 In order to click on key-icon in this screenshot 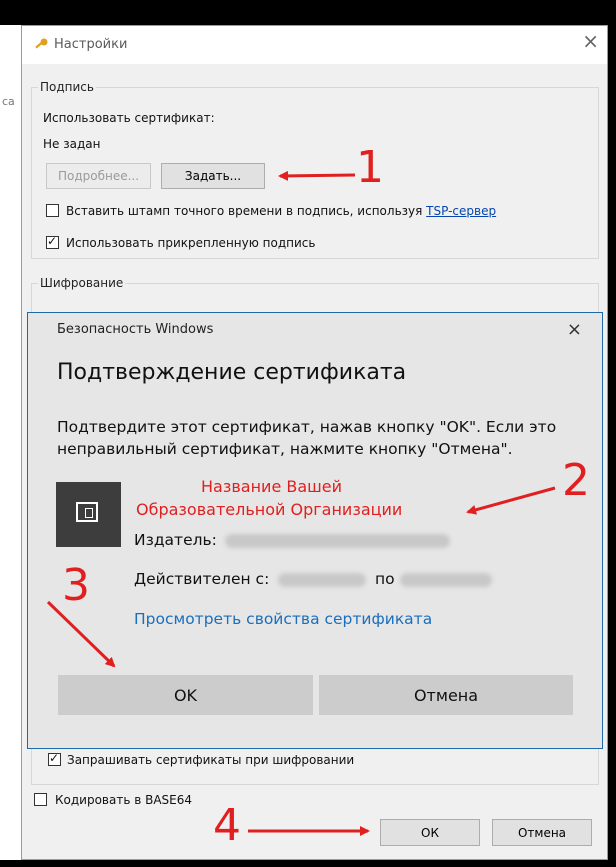, I will do `click(41, 43)`.